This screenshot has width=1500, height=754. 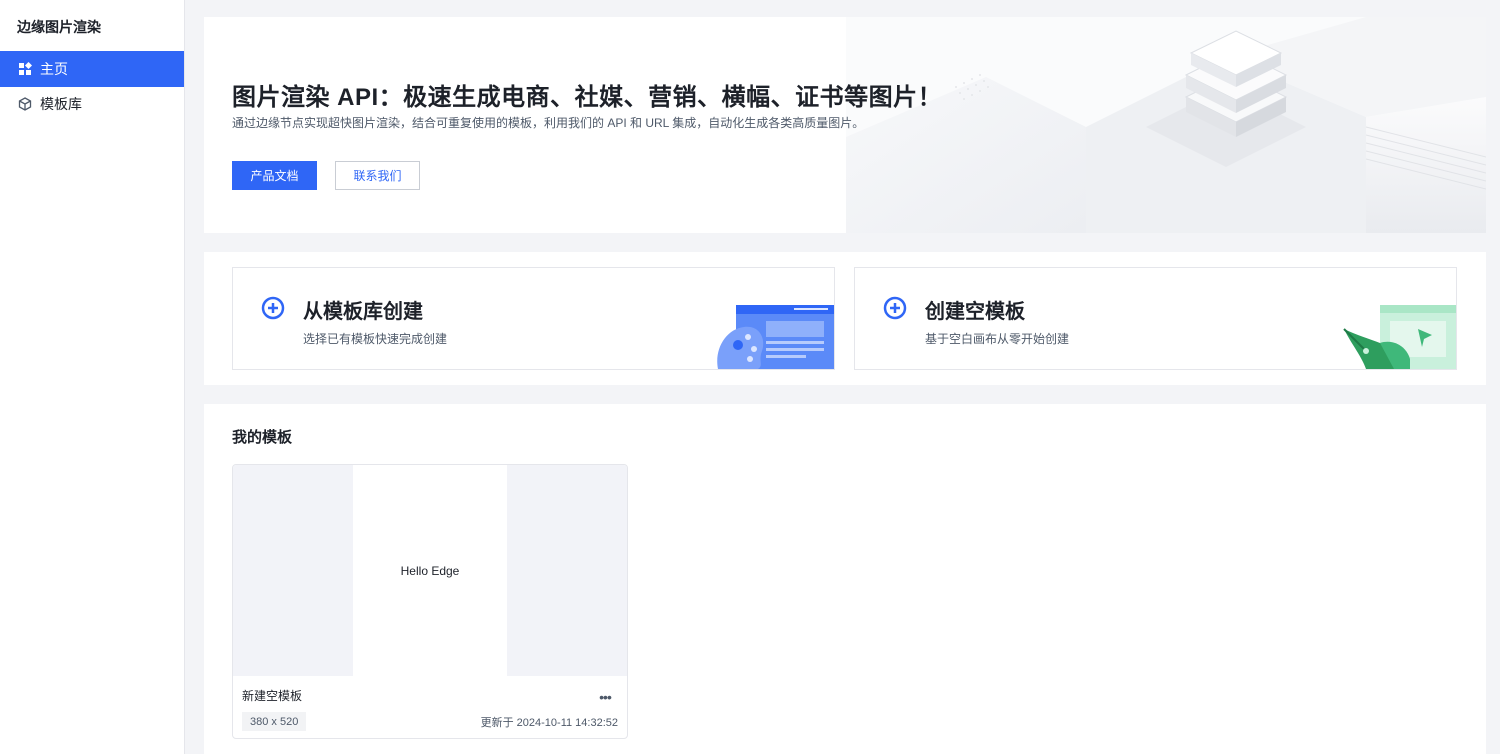 I want to click on pen-tool-illustration, so click(x=1399, y=337).